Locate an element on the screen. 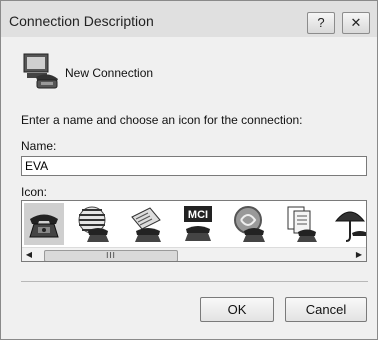 The height and width of the screenshot is (340, 378). scroll-thumb: III is located at coordinates (111, 255).